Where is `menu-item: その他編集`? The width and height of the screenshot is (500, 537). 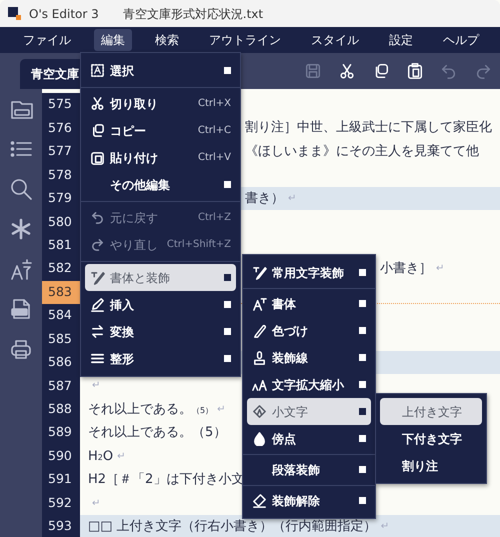
menu-item: その他編集 is located at coordinates (160, 184).